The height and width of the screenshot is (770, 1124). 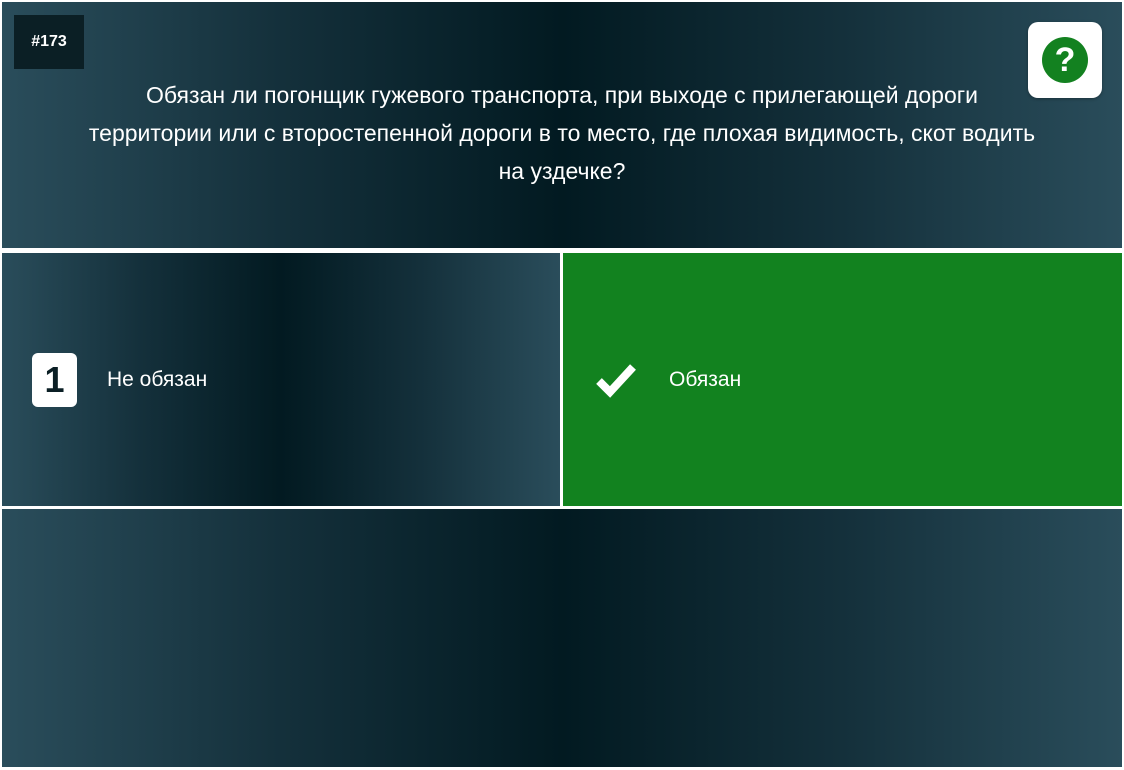 What do you see at coordinates (1065, 60) in the screenshot?
I see `help-icon: ?` at bounding box center [1065, 60].